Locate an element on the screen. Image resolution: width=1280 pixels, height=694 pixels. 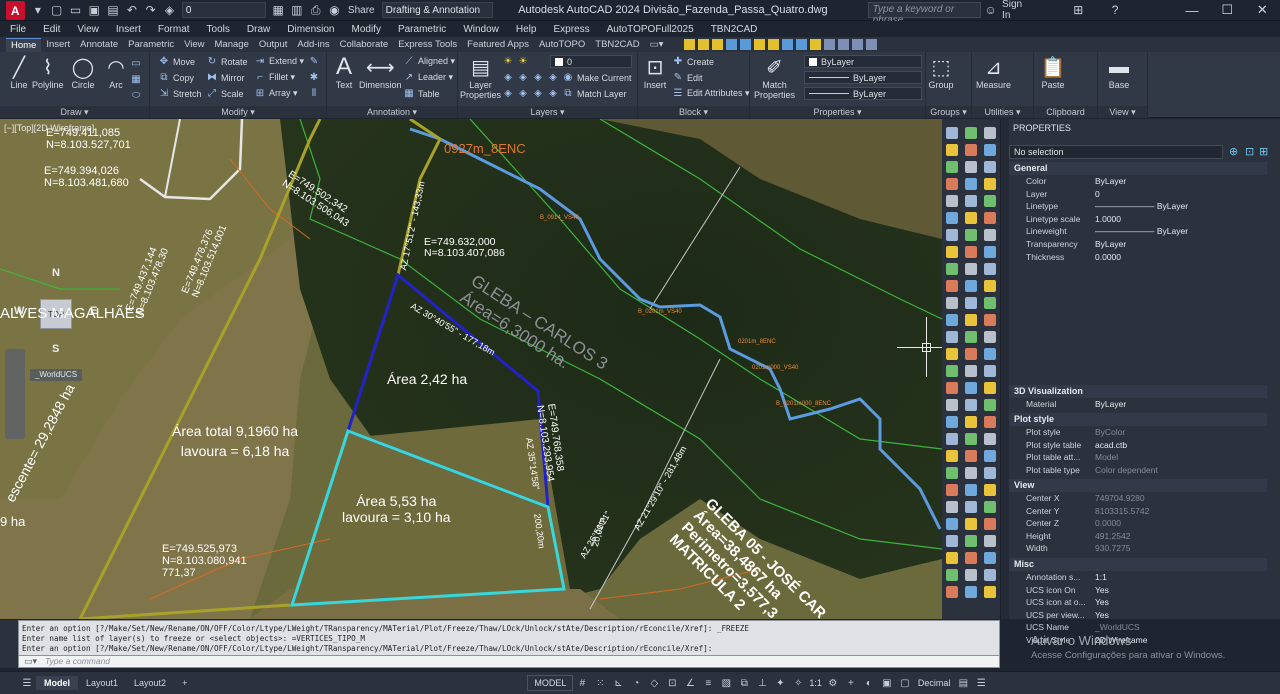
selection-cycling-icon: ⧉ is located at coordinates (744, 683).